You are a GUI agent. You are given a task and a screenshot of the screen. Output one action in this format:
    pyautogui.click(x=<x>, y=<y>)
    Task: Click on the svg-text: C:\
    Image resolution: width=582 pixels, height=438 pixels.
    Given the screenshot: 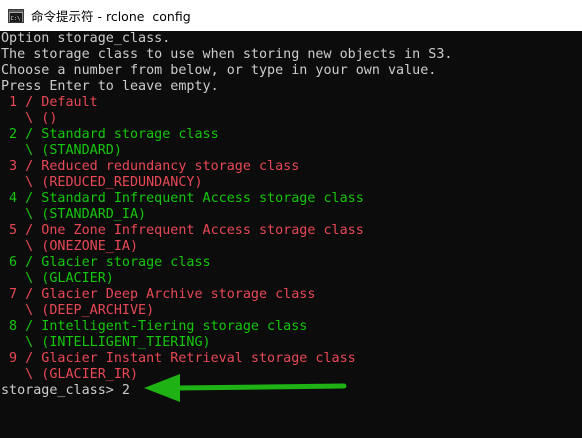 What is the action you would take?
    pyautogui.click(x=16, y=18)
    